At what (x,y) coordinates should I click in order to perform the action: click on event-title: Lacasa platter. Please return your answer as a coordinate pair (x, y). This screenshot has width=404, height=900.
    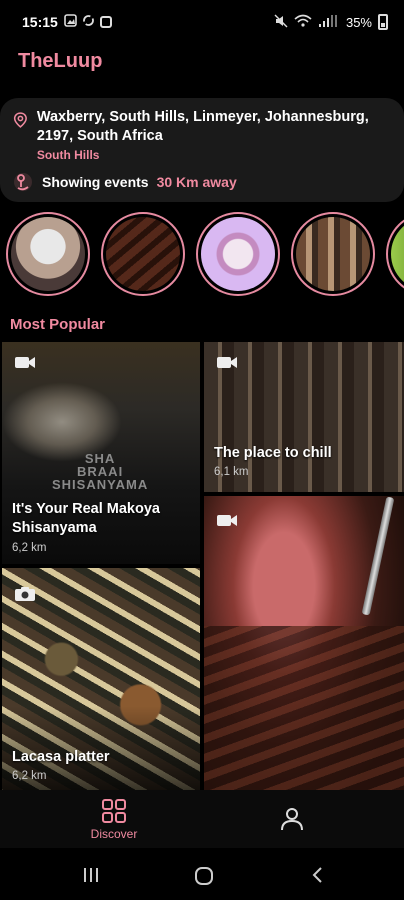
    Looking at the image, I should click on (61, 757).